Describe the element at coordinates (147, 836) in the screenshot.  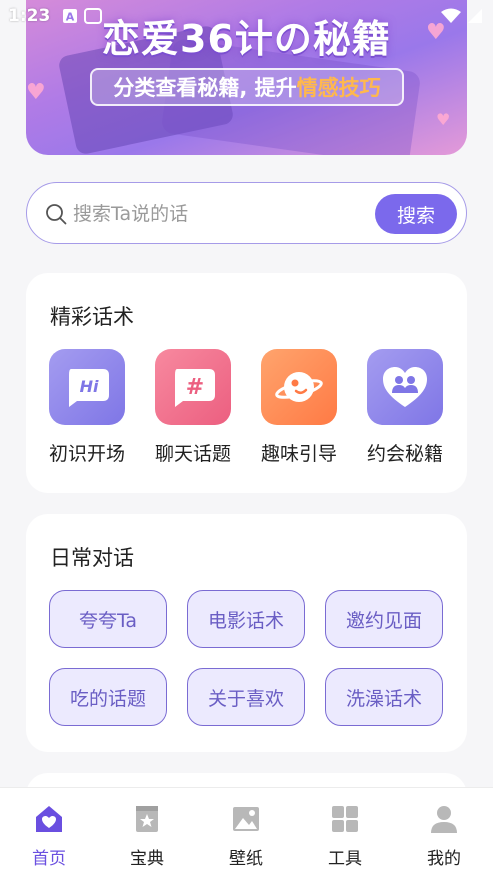
I see `tab-handbook: 宝典` at that location.